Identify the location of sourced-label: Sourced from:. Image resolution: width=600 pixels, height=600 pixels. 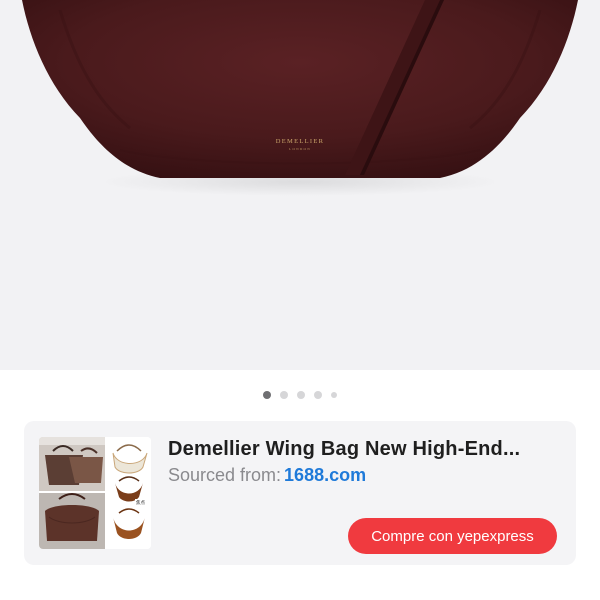
(225, 475).